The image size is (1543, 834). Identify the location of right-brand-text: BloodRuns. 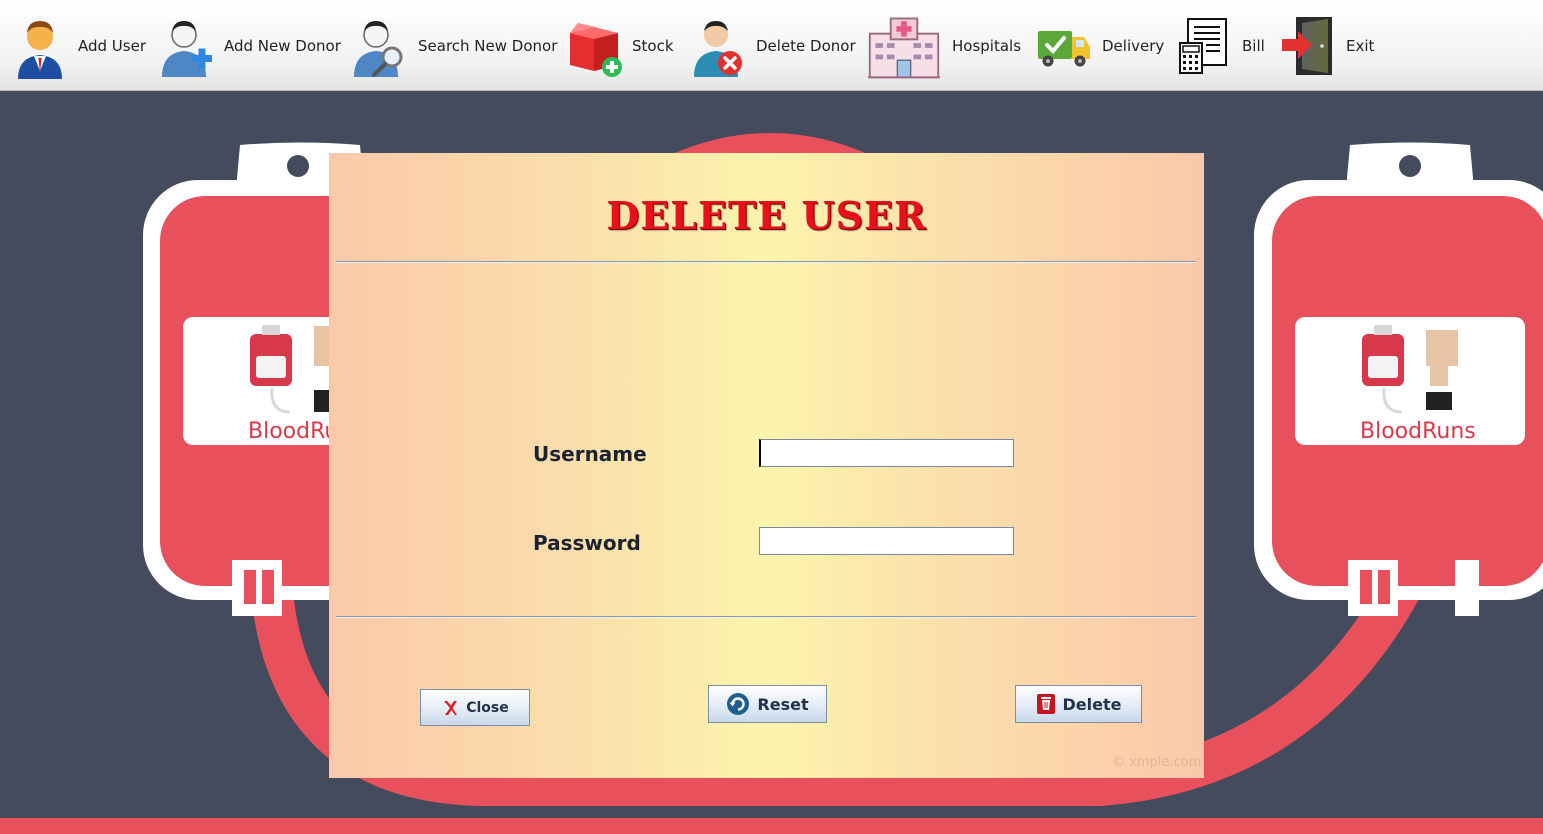
(1418, 431).